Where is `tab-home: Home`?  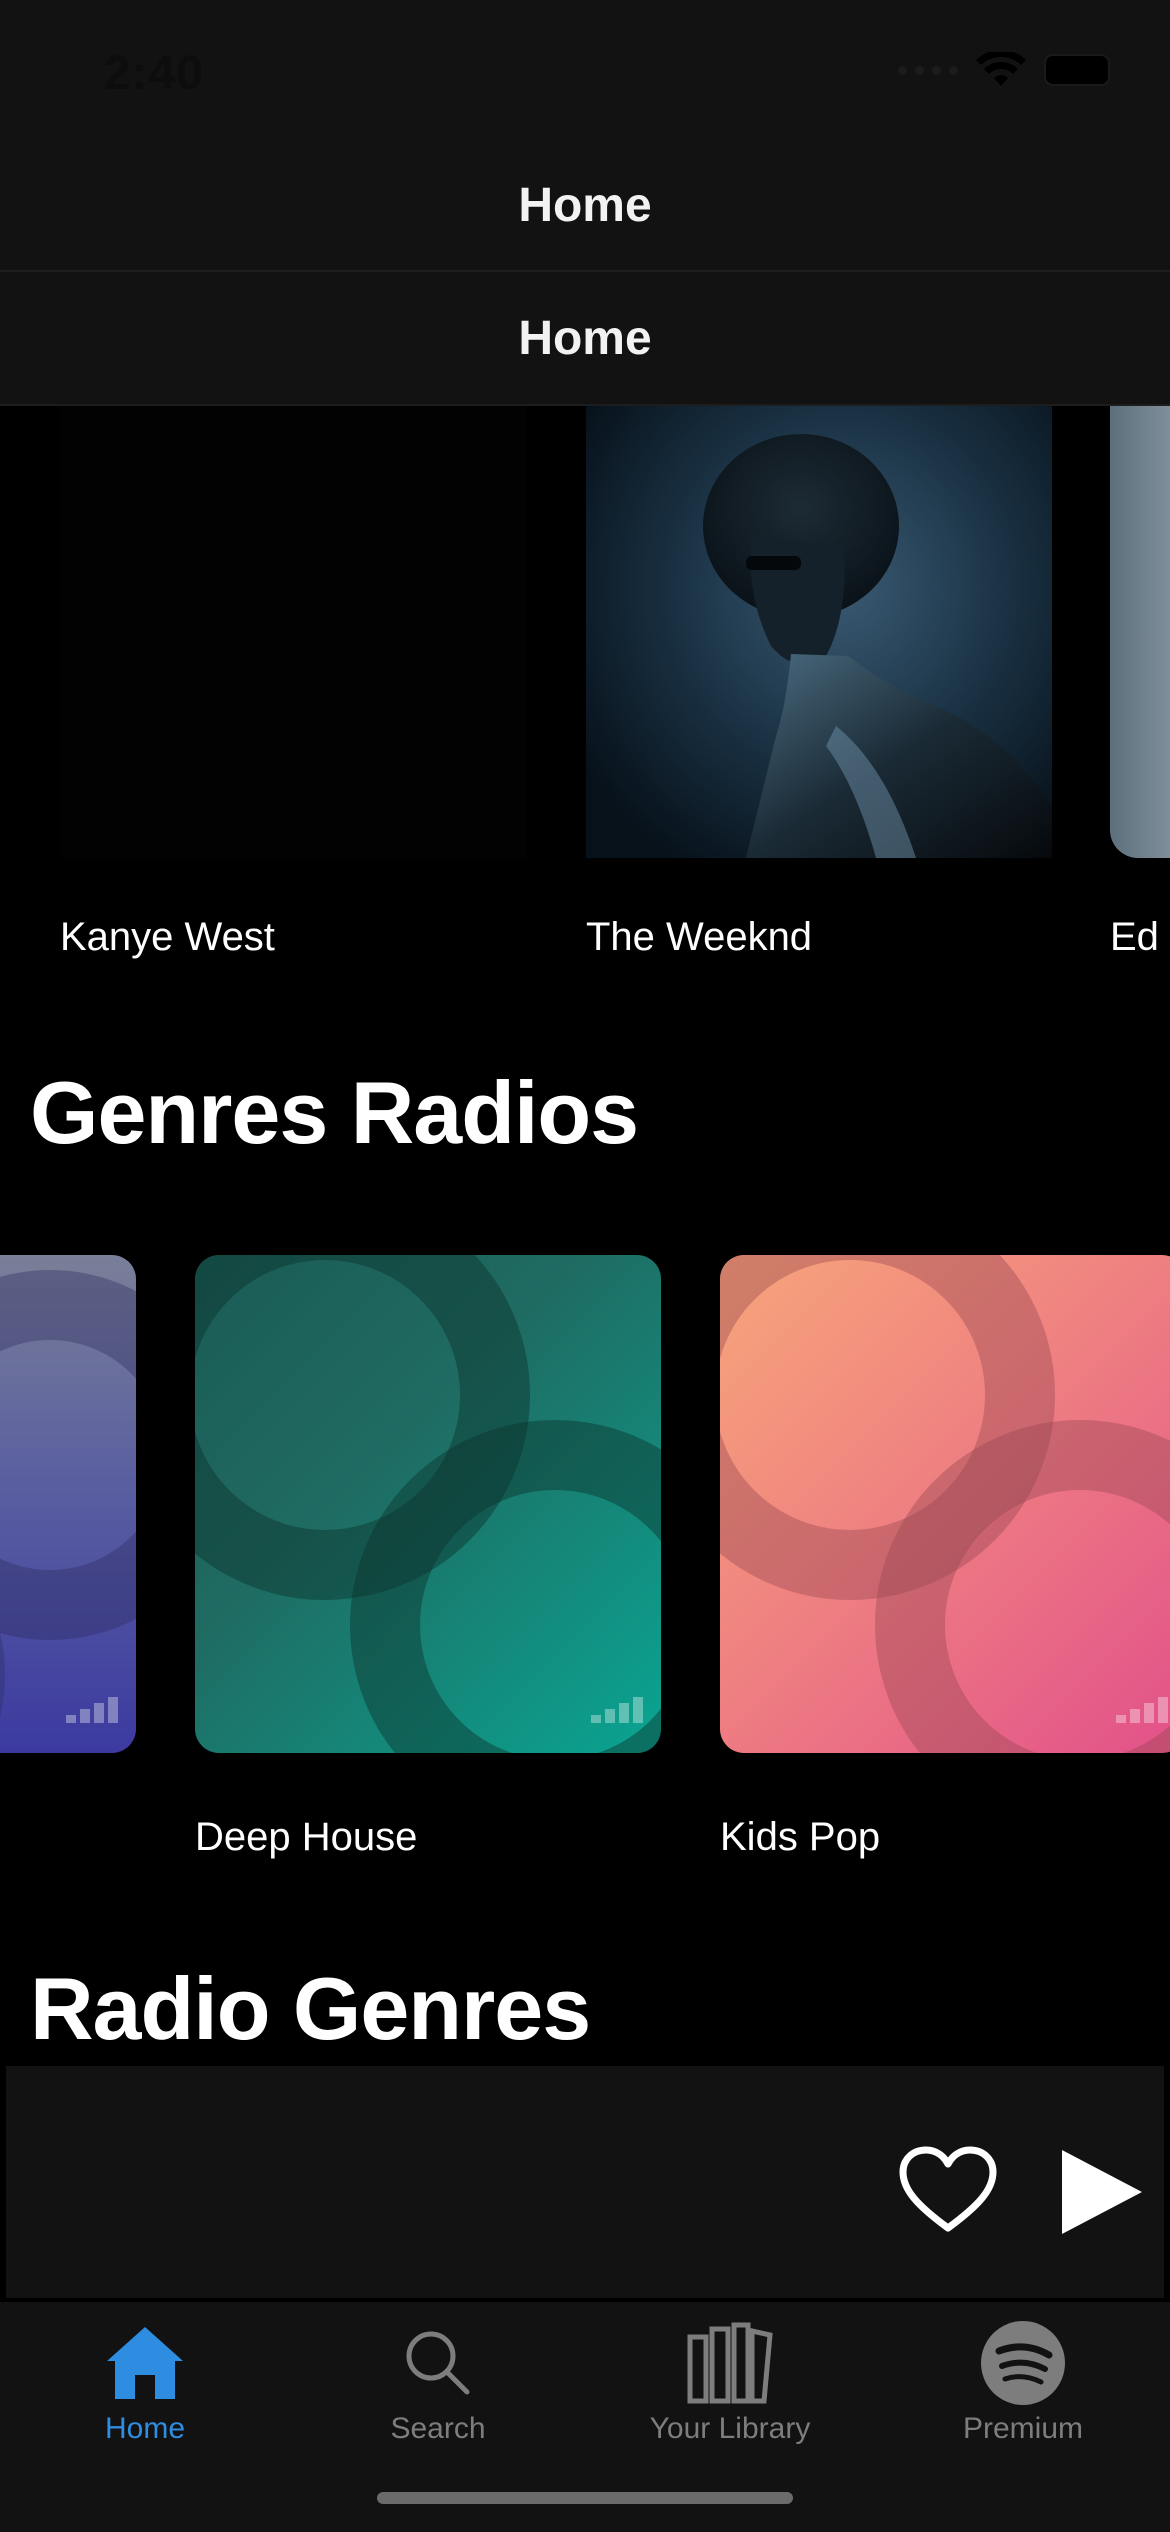 tab-home: Home is located at coordinates (145, 2382).